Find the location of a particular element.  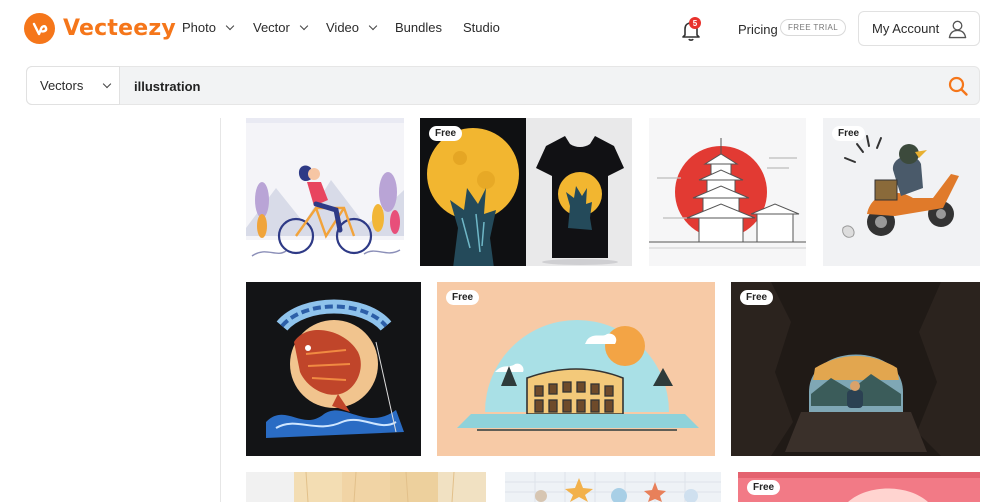

my-account-label: My Account is located at coordinates (906, 28).